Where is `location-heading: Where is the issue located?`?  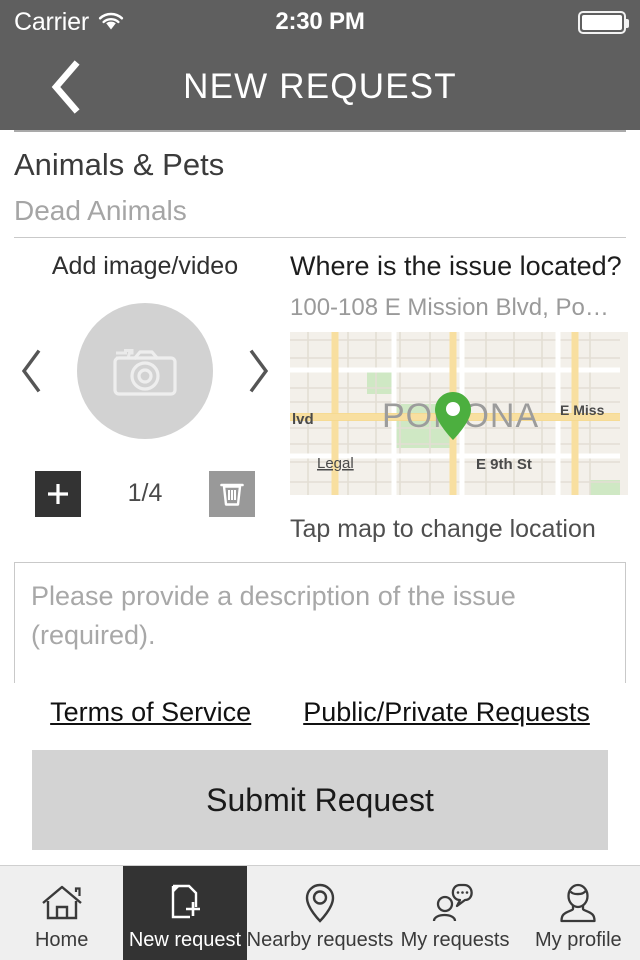 location-heading: Where is the issue located? is located at coordinates (456, 265).